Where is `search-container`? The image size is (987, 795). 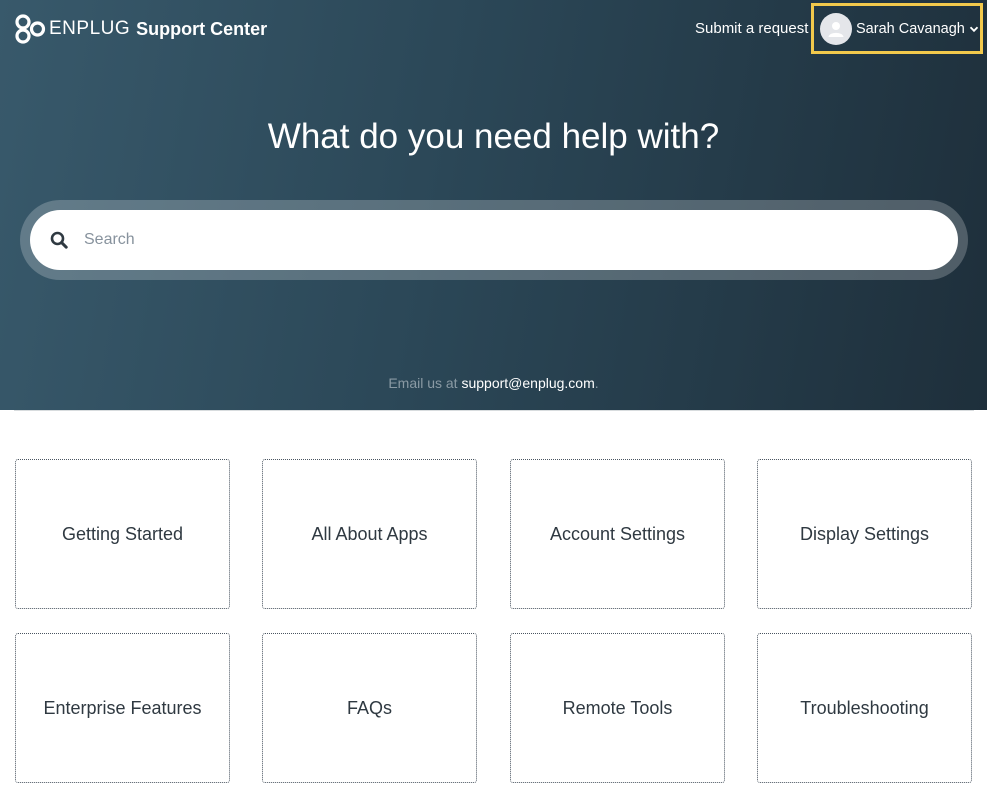 search-container is located at coordinates (494, 240).